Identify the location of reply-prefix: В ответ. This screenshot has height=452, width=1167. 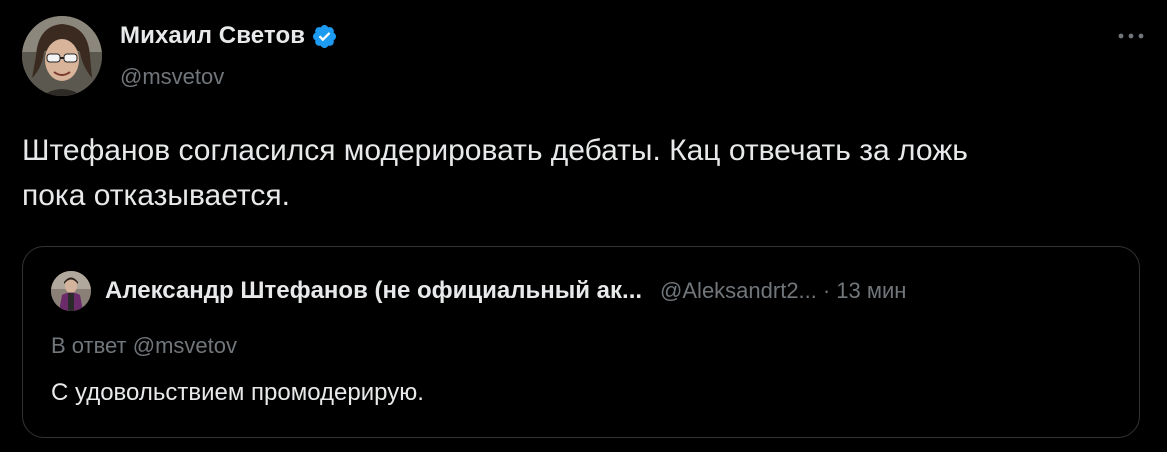
(89, 345).